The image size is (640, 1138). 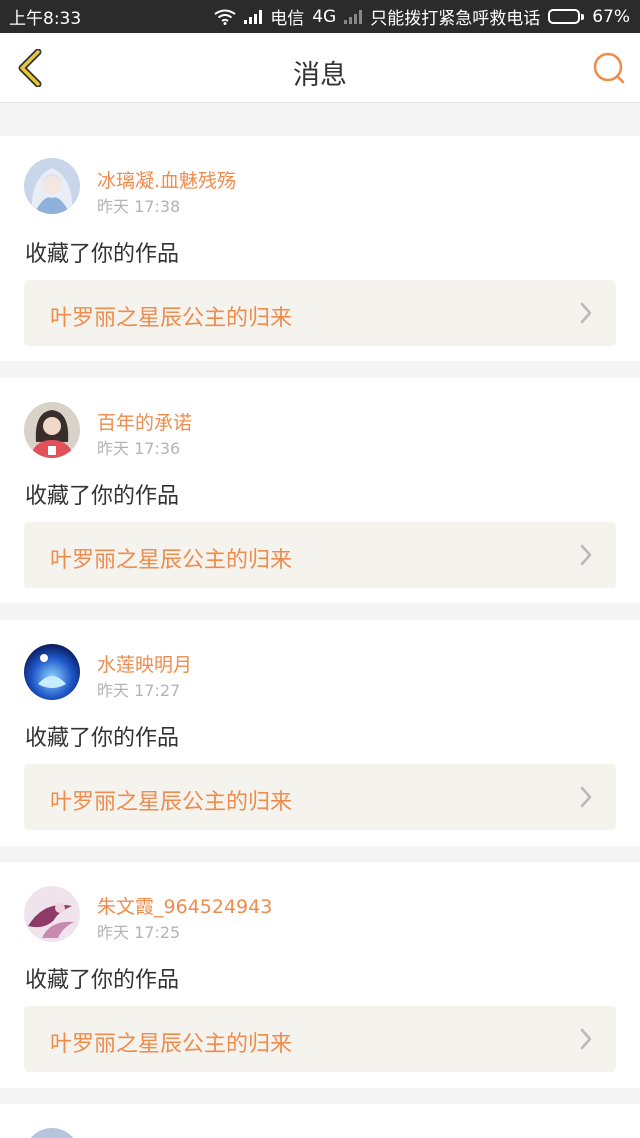 I want to click on battery-percent: 67%, so click(x=611, y=16).